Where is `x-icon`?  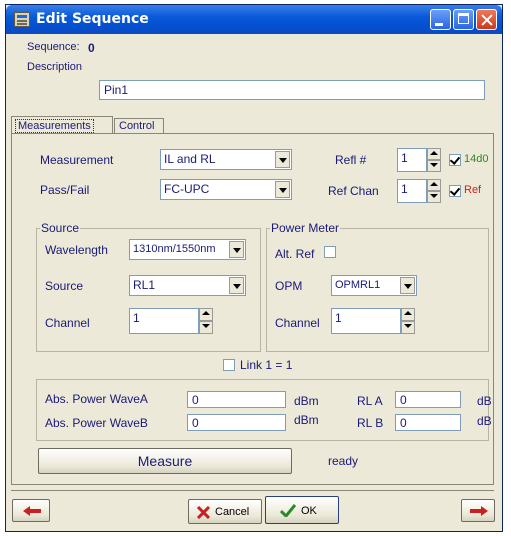 x-icon is located at coordinates (203, 512).